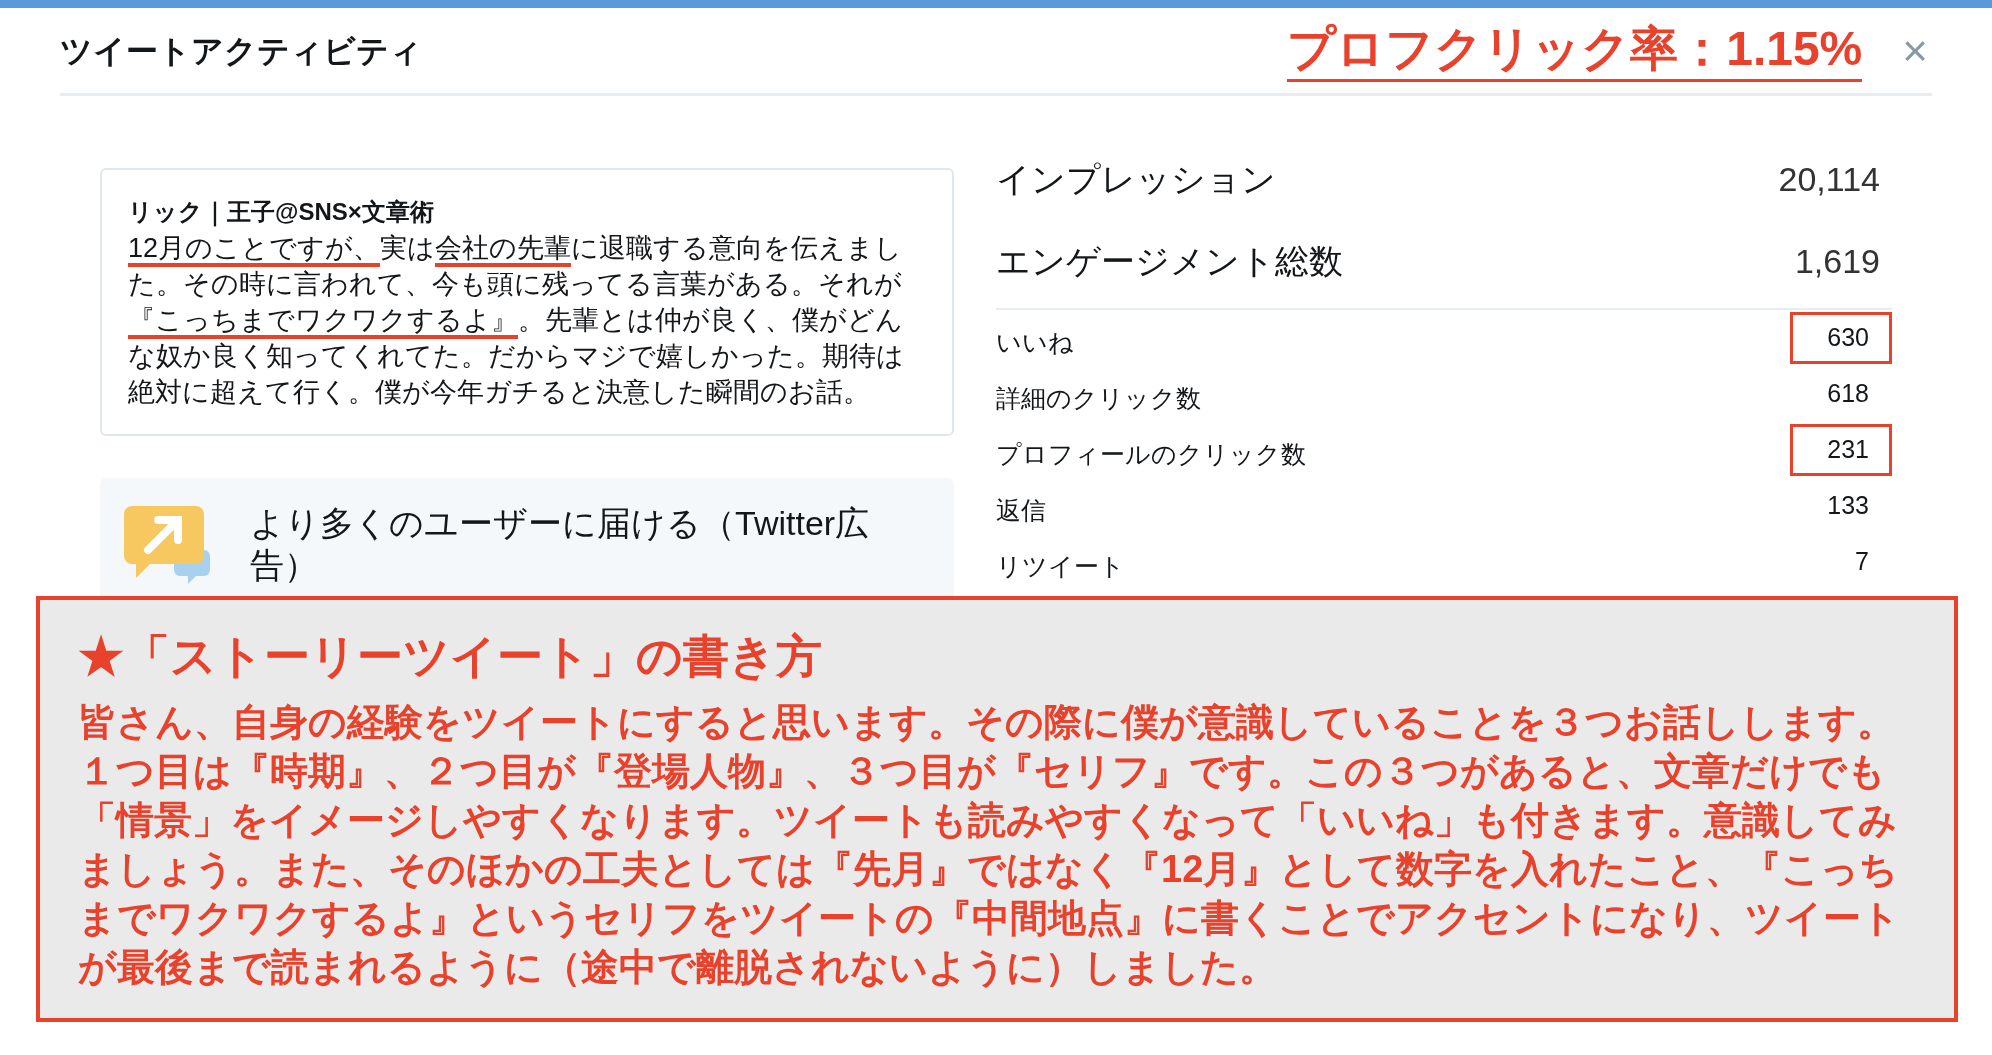 This screenshot has height=1055, width=1992. Describe the element at coordinates (281, 213) in the screenshot. I see `tweet-author: リック｜王子@SNS×文章術` at that location.